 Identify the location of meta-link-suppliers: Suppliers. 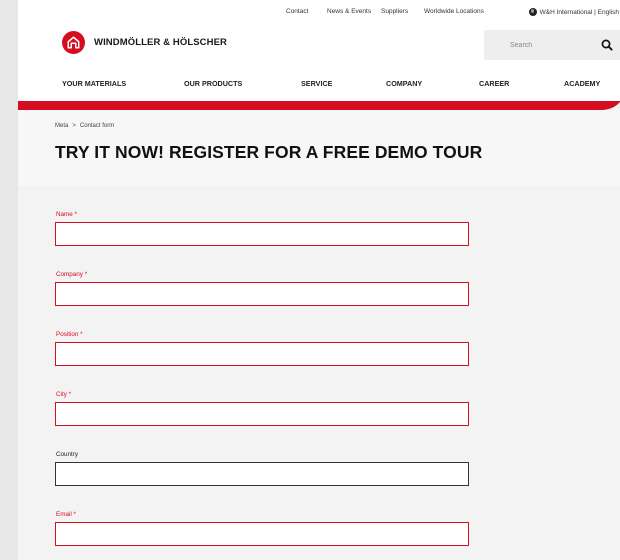
(394, 11).